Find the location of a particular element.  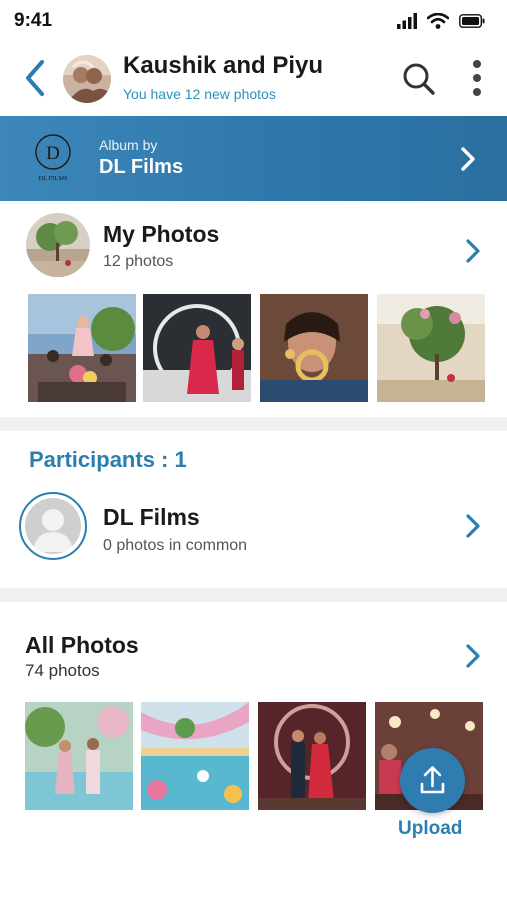

status-time: 9:41 is located at coordinates (33, 20).